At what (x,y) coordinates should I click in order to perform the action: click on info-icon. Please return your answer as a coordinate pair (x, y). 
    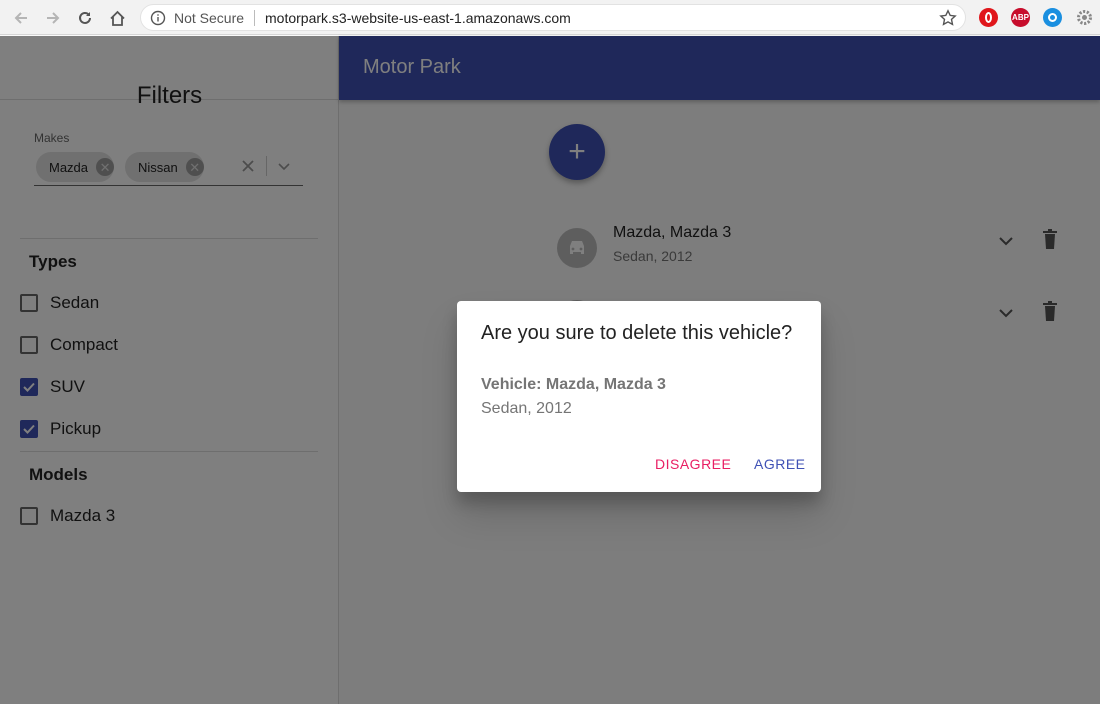
    Looking at the image, I should click on (158, 18).